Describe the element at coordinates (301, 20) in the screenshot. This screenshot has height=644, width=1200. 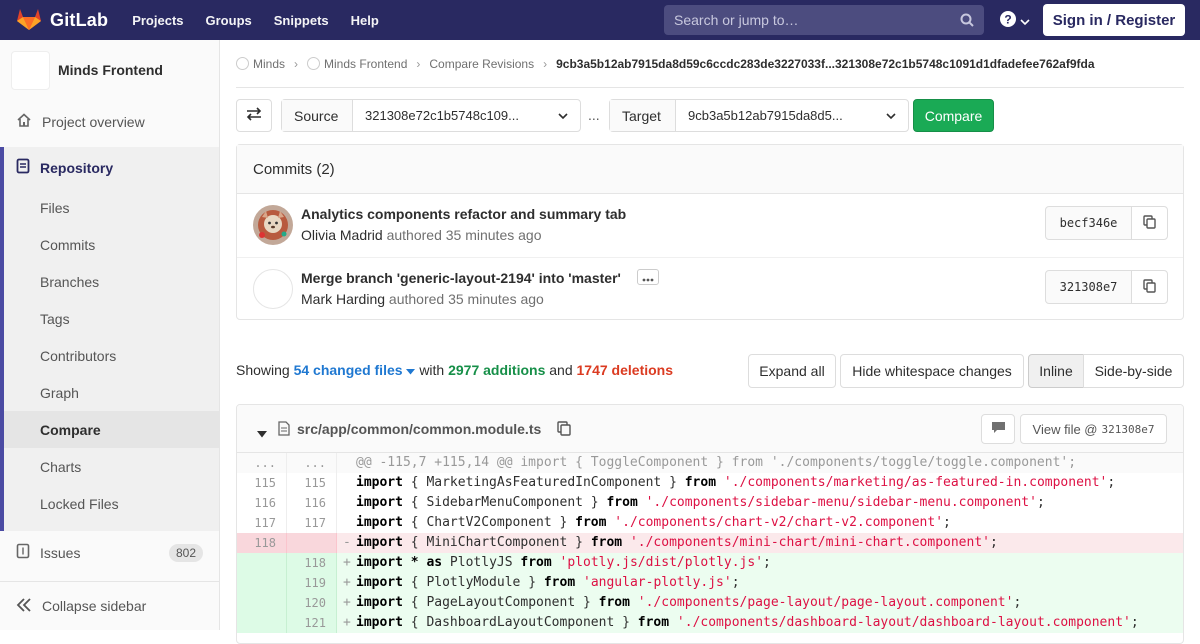
I see `nav-snippets: Snippets` at that location.